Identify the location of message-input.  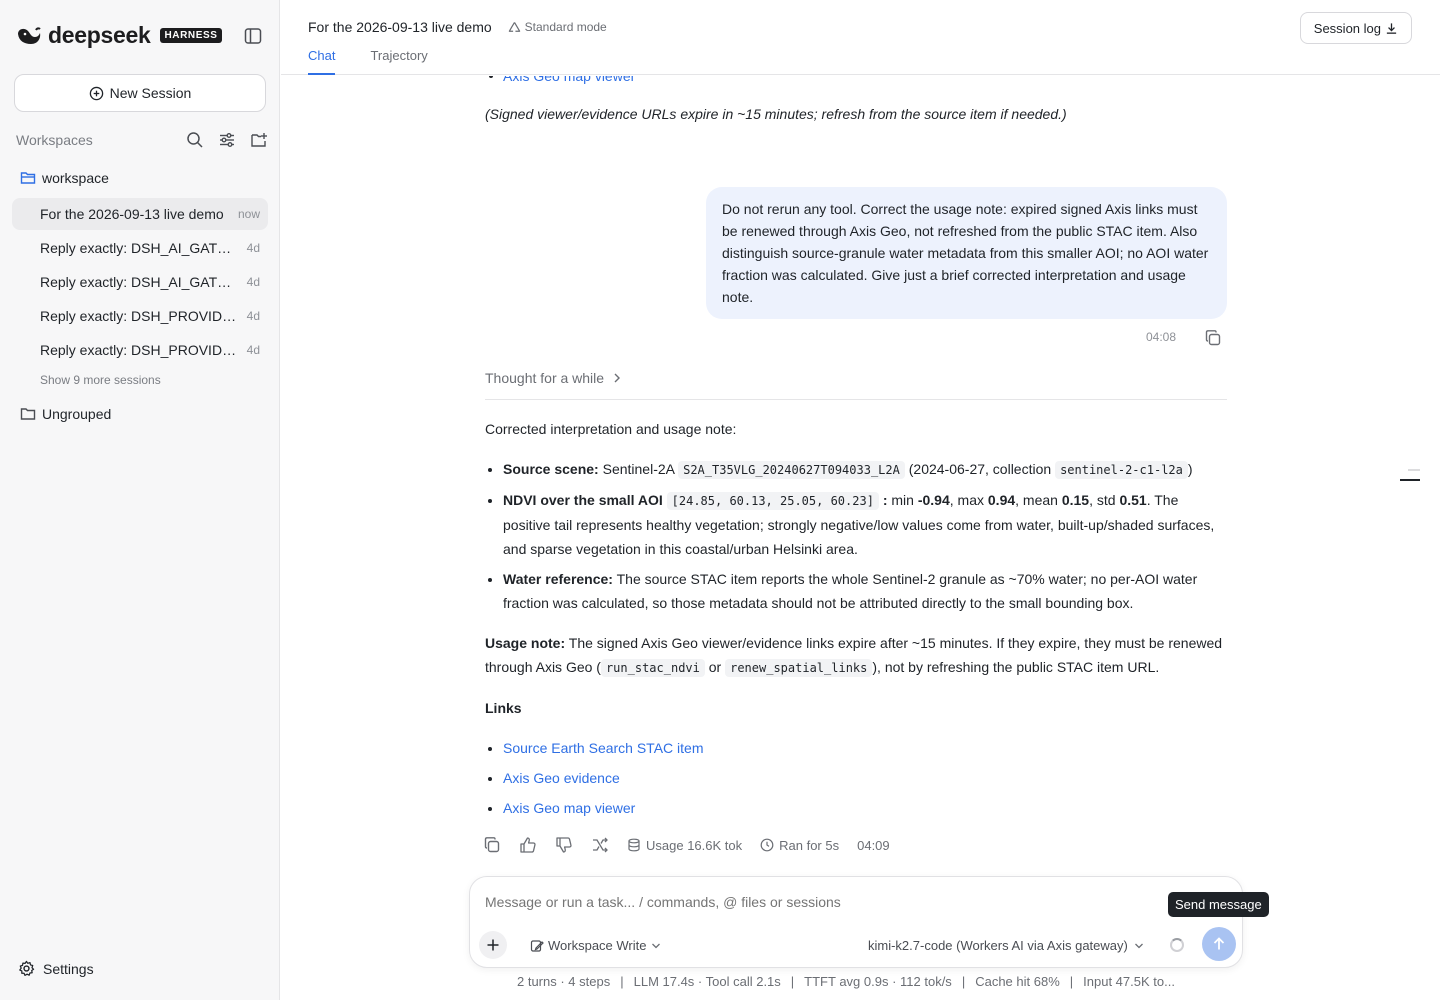
(810, 902).